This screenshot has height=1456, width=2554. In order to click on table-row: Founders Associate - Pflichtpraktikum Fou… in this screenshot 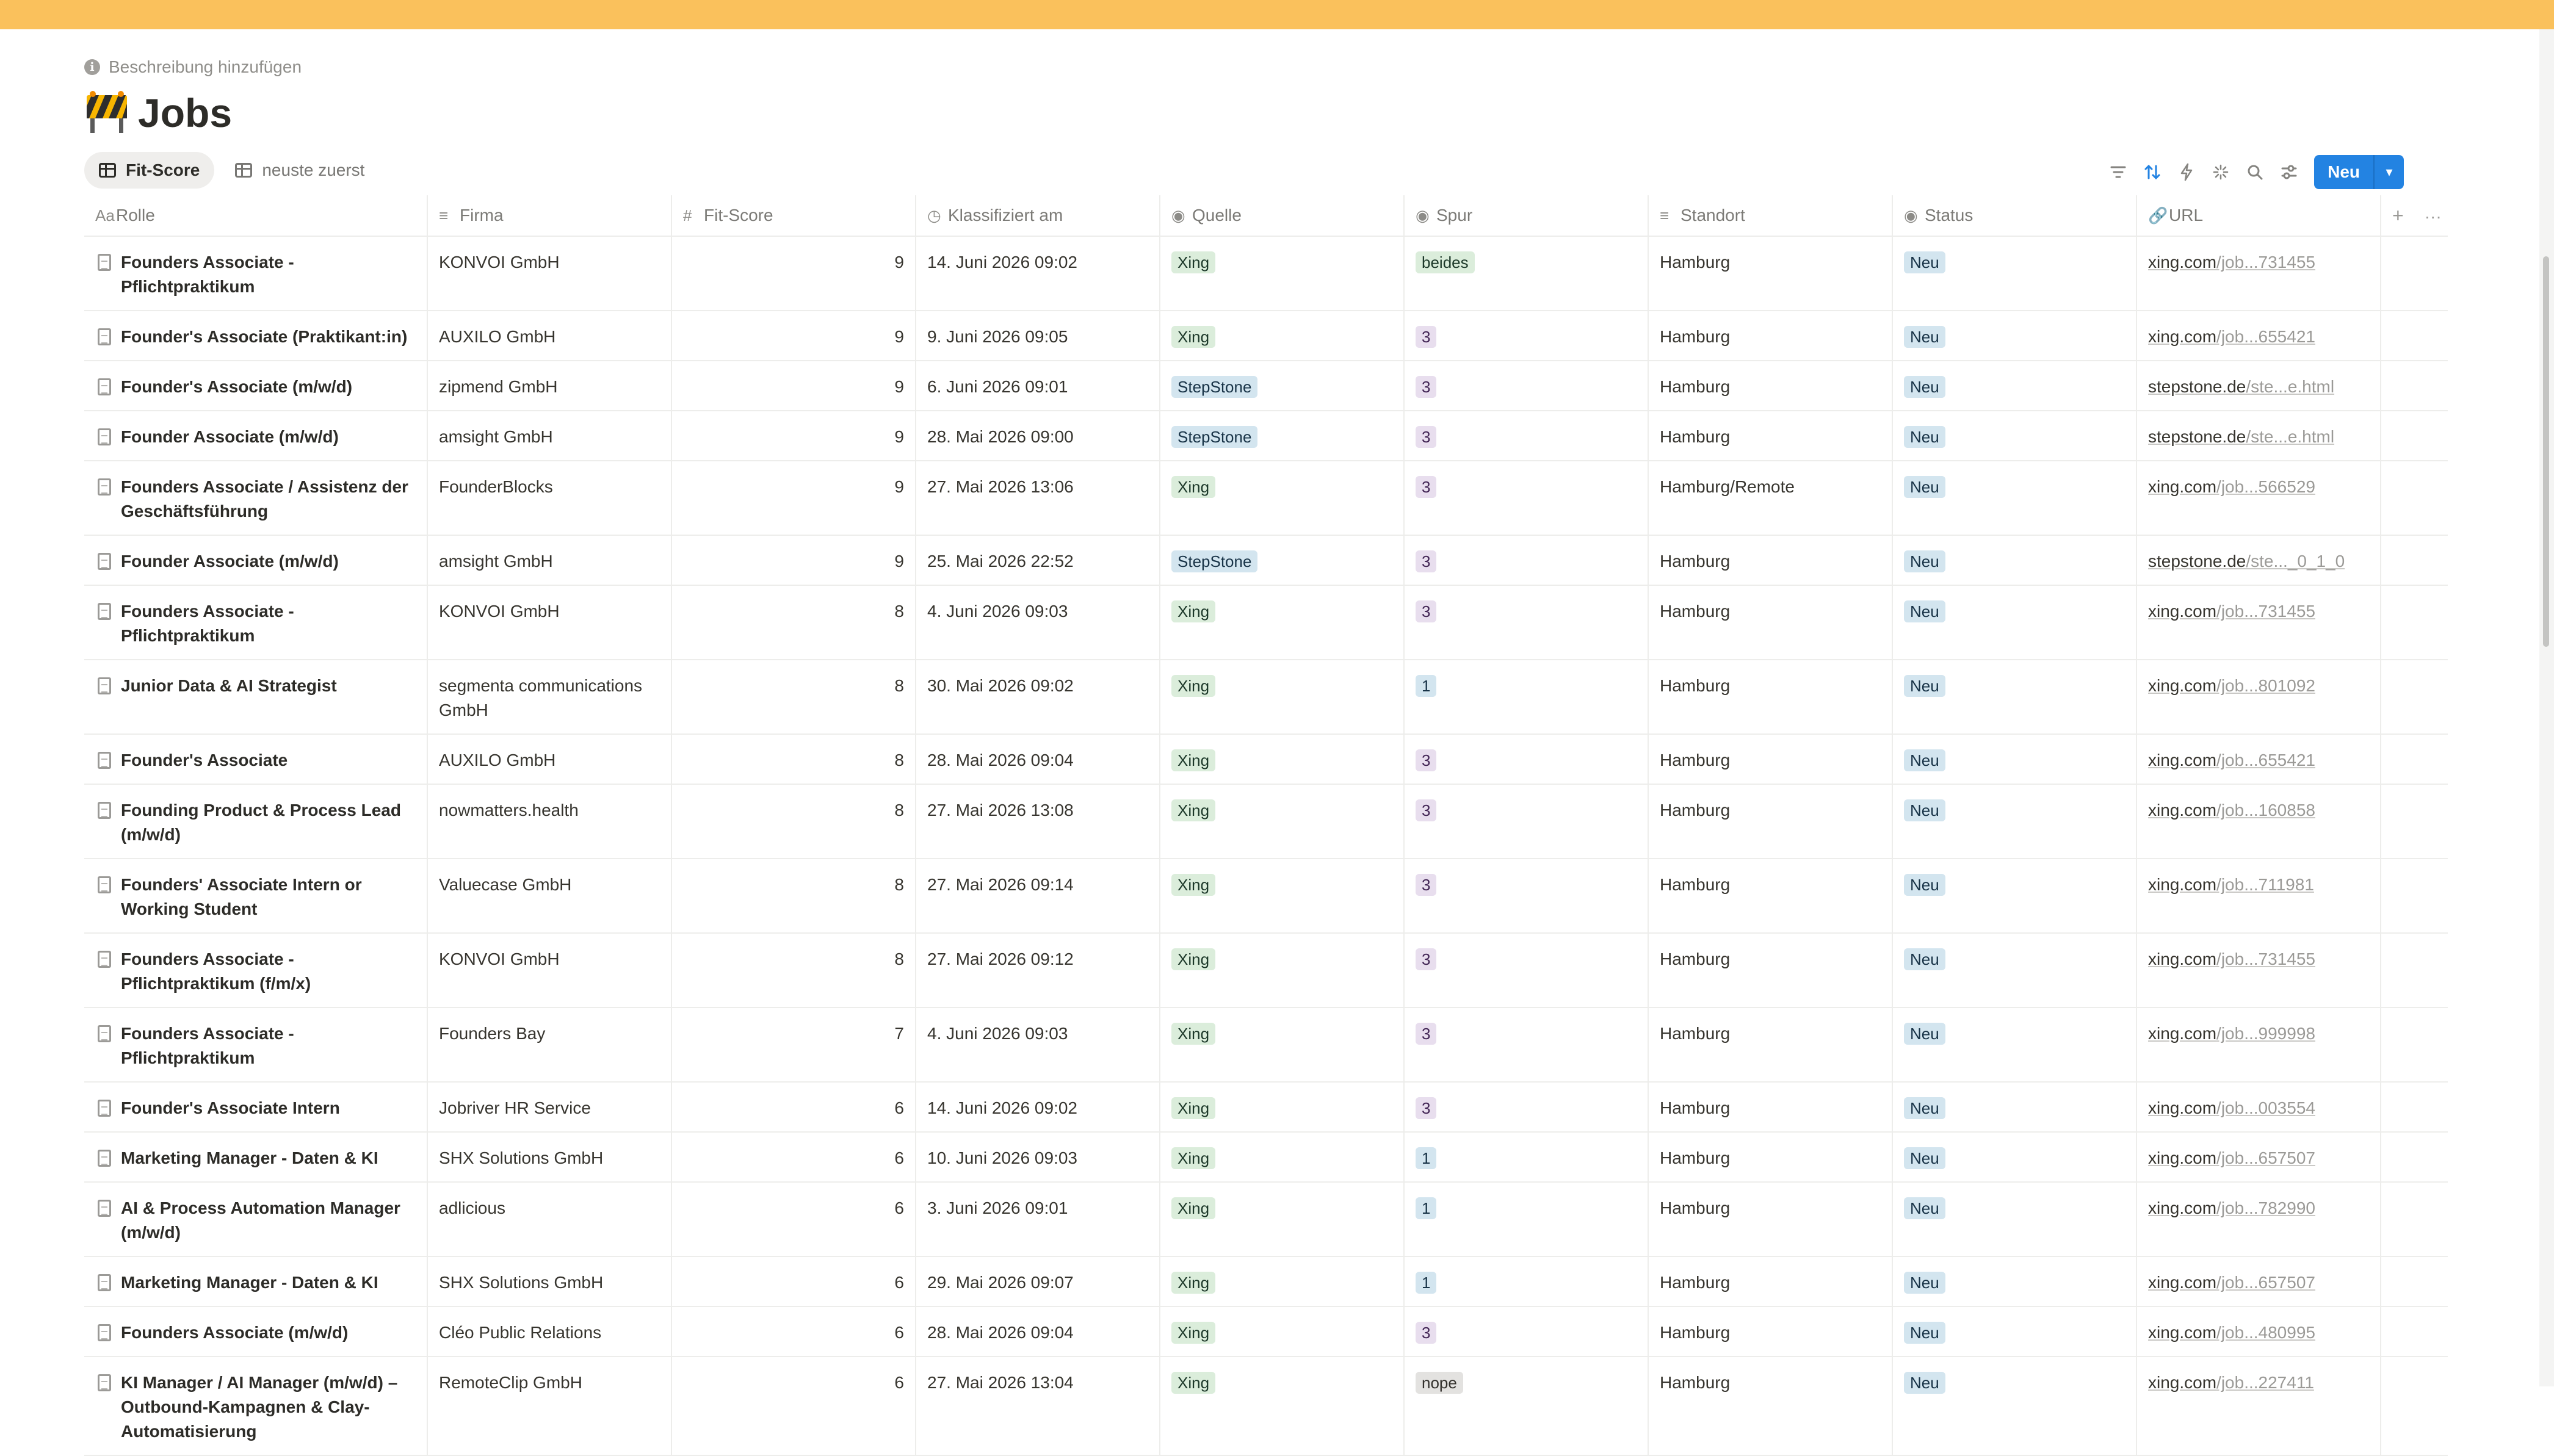, I will do `click(1266, 1045)`.